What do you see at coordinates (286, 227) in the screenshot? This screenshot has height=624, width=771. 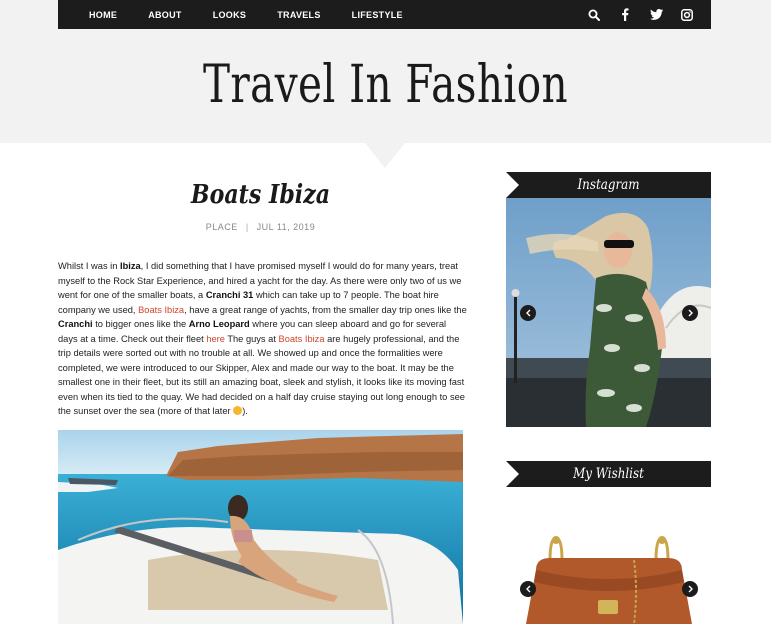 I see `post-date: JUL 11, 2019` at bounding box center [286, 227].